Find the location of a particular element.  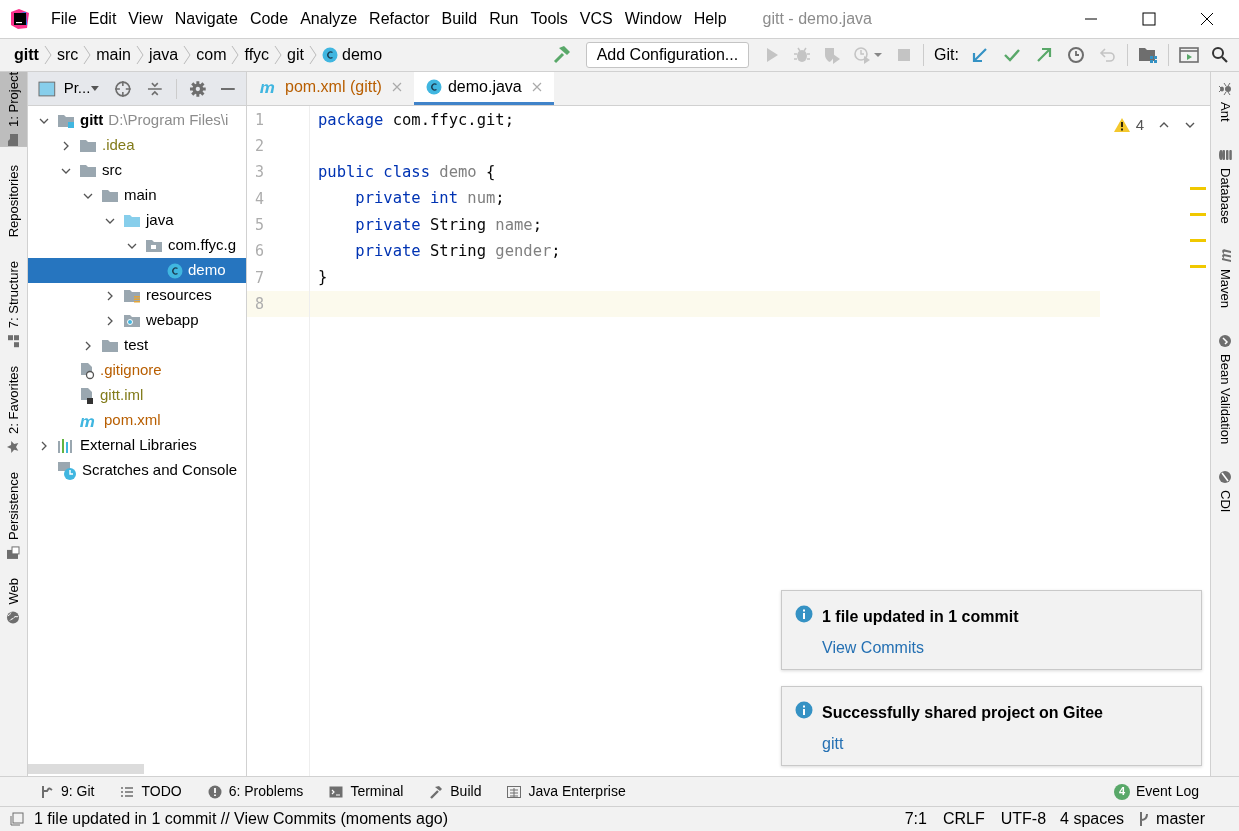

tool-window-tab: Bean Validation is located at coordinates (1225, 389).